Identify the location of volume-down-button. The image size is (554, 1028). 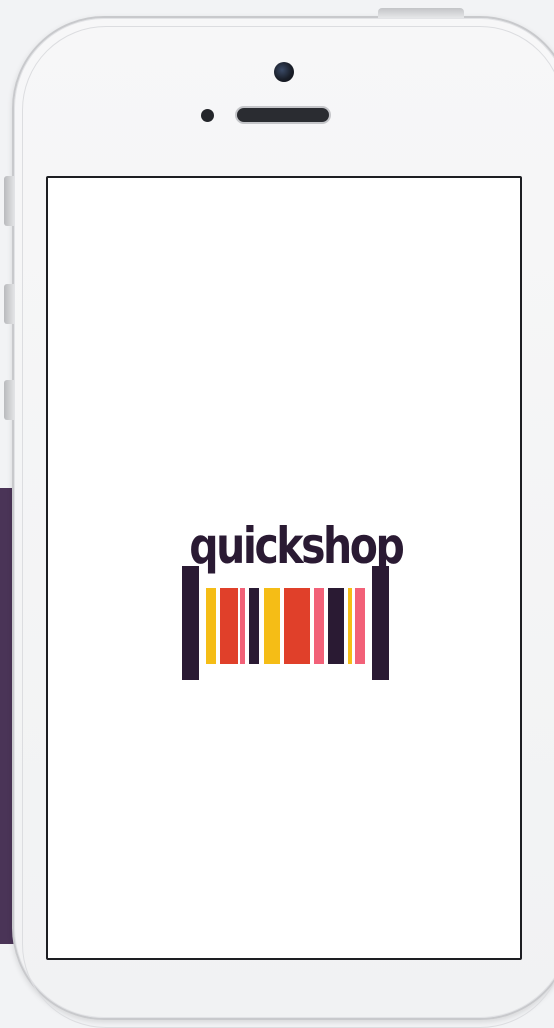
(9, 400).